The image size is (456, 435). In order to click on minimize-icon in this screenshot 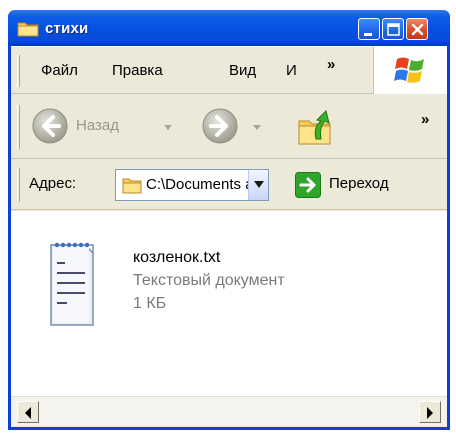, I will do `click(368, 34)`.